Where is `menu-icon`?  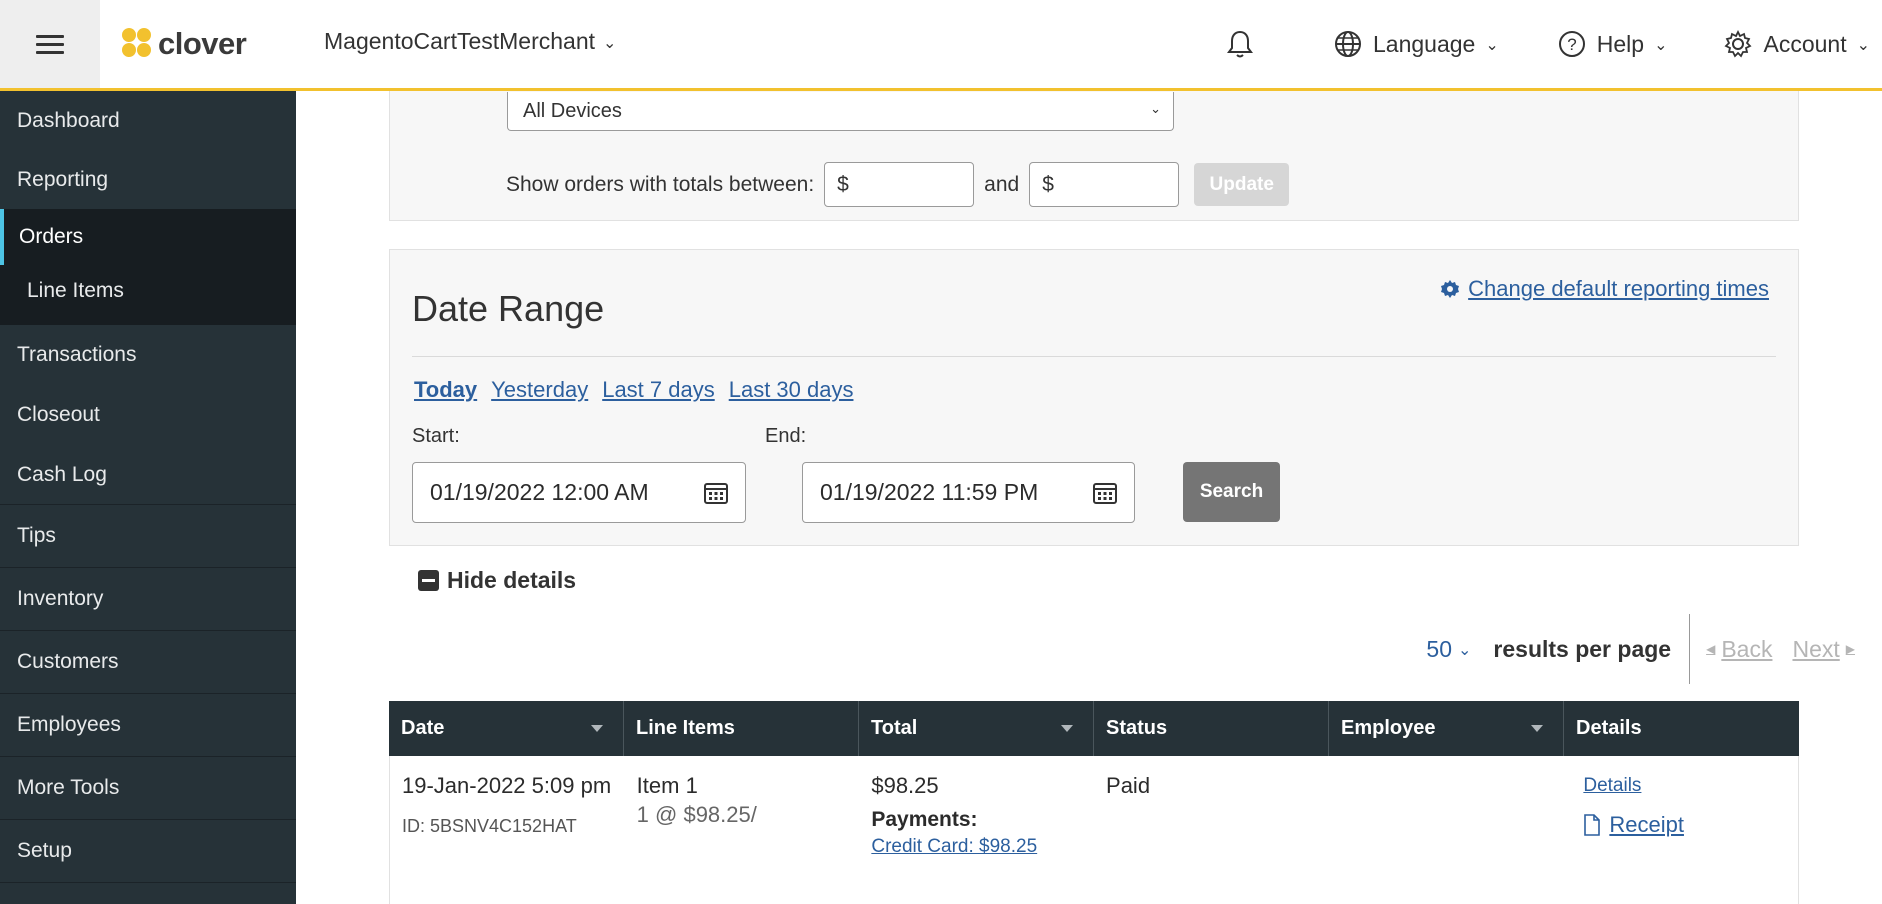 menu-icon is located at coordinates (50, 44).